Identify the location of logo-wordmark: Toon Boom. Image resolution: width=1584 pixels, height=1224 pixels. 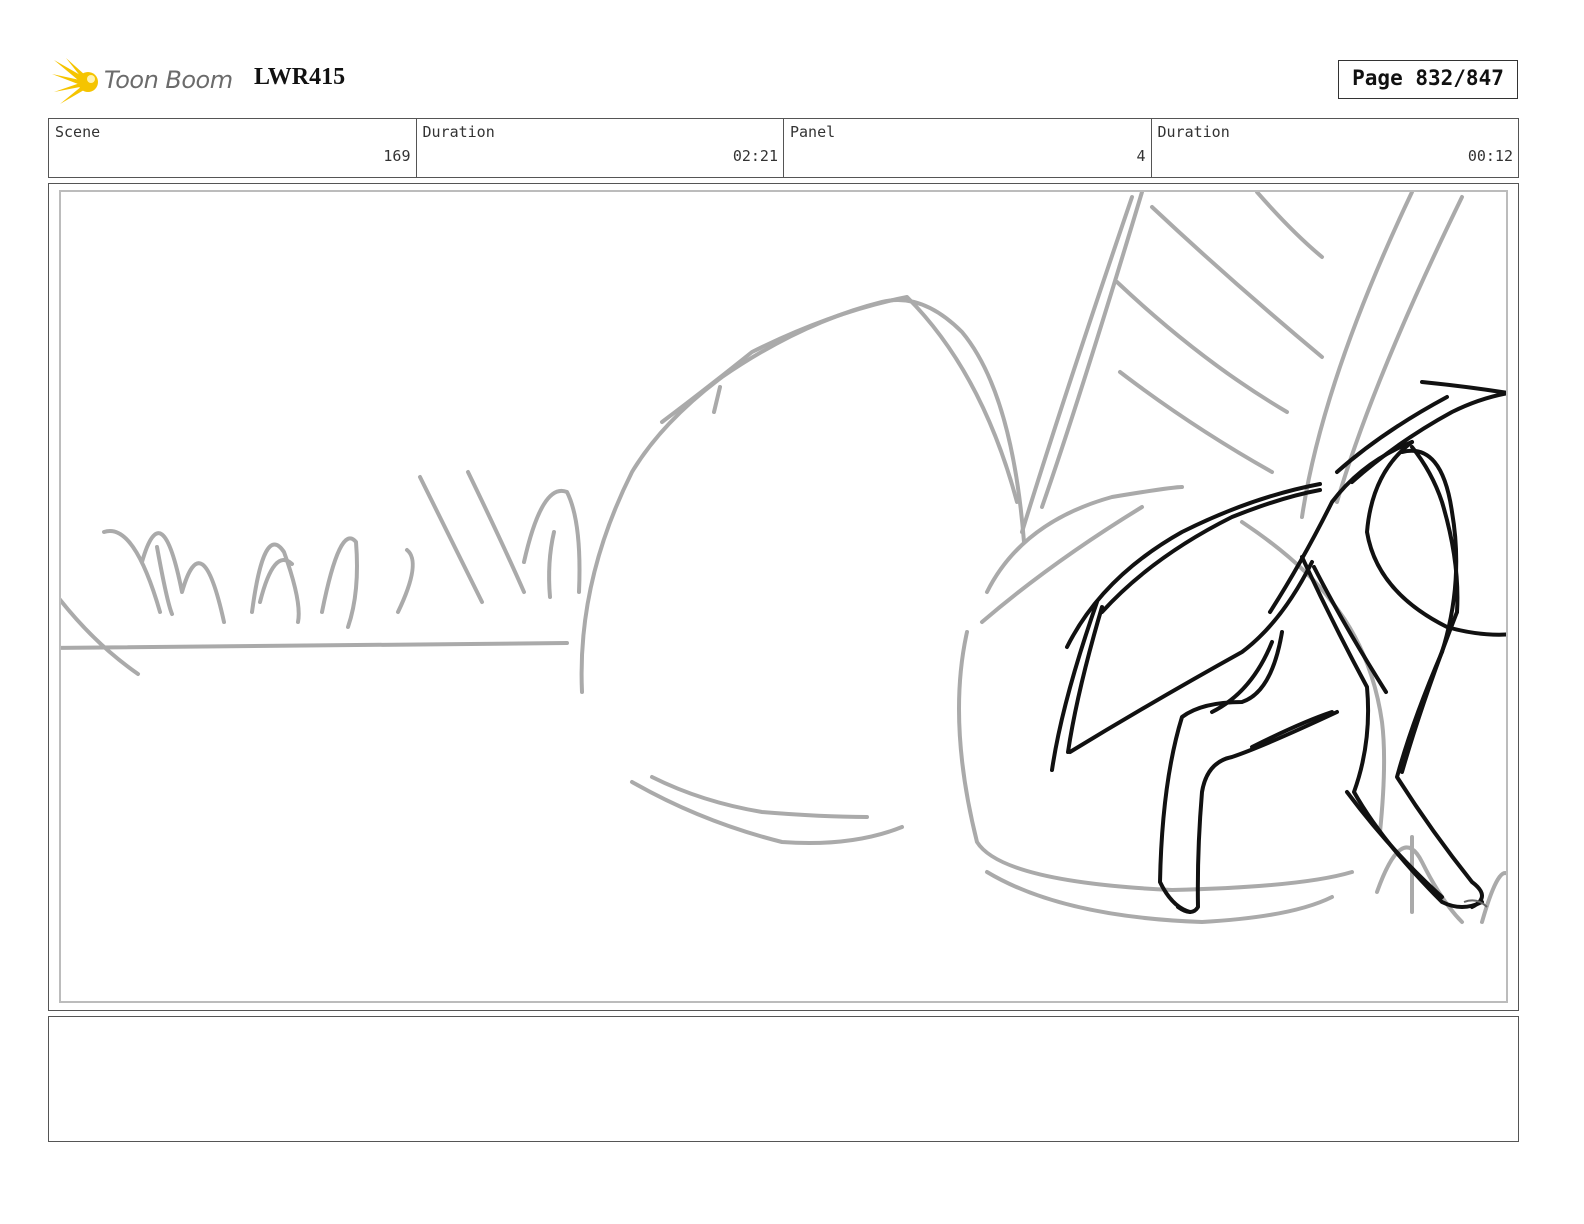
(168, 80).